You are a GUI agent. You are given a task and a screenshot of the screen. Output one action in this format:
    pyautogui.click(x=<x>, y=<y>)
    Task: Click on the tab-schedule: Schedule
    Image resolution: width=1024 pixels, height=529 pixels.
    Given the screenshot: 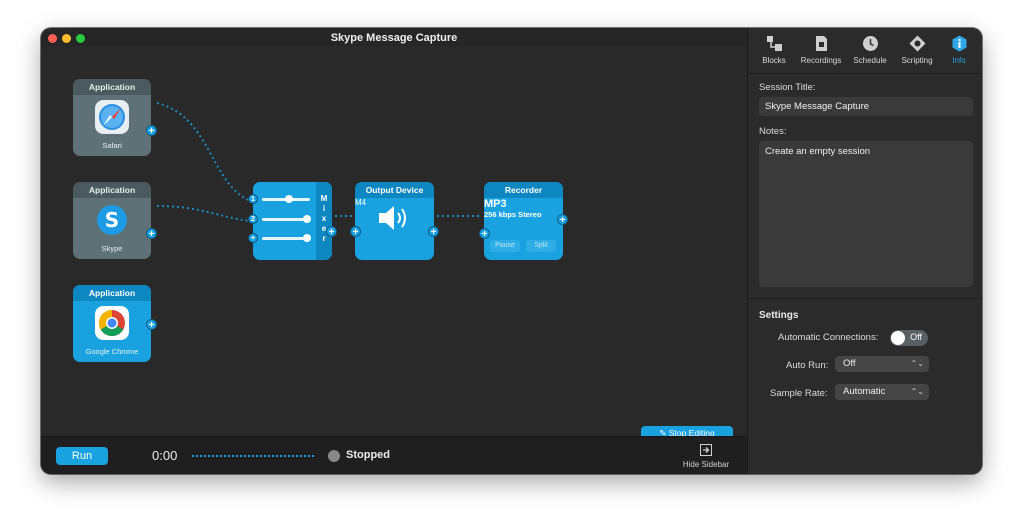 What is the action you would take?
    pyautogui.click(x=870, y=50)
    